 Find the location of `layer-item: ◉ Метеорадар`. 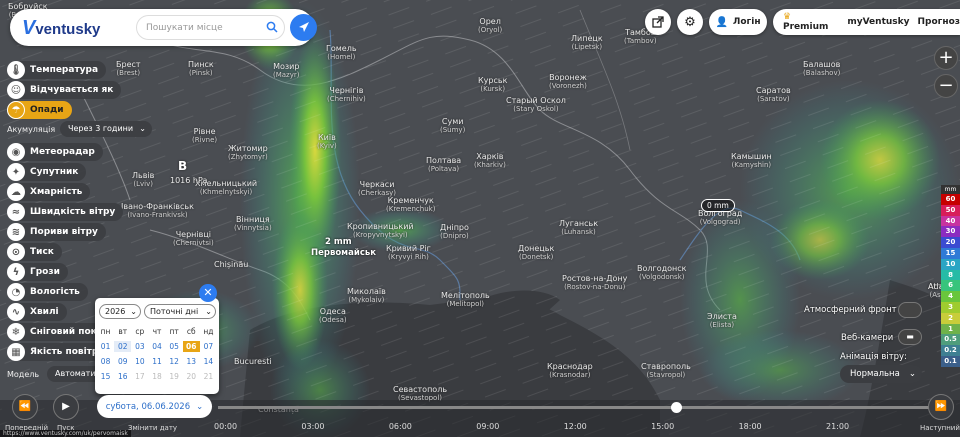

layer-item: ◉ Метеорадар is located at coordinates (55, 152).